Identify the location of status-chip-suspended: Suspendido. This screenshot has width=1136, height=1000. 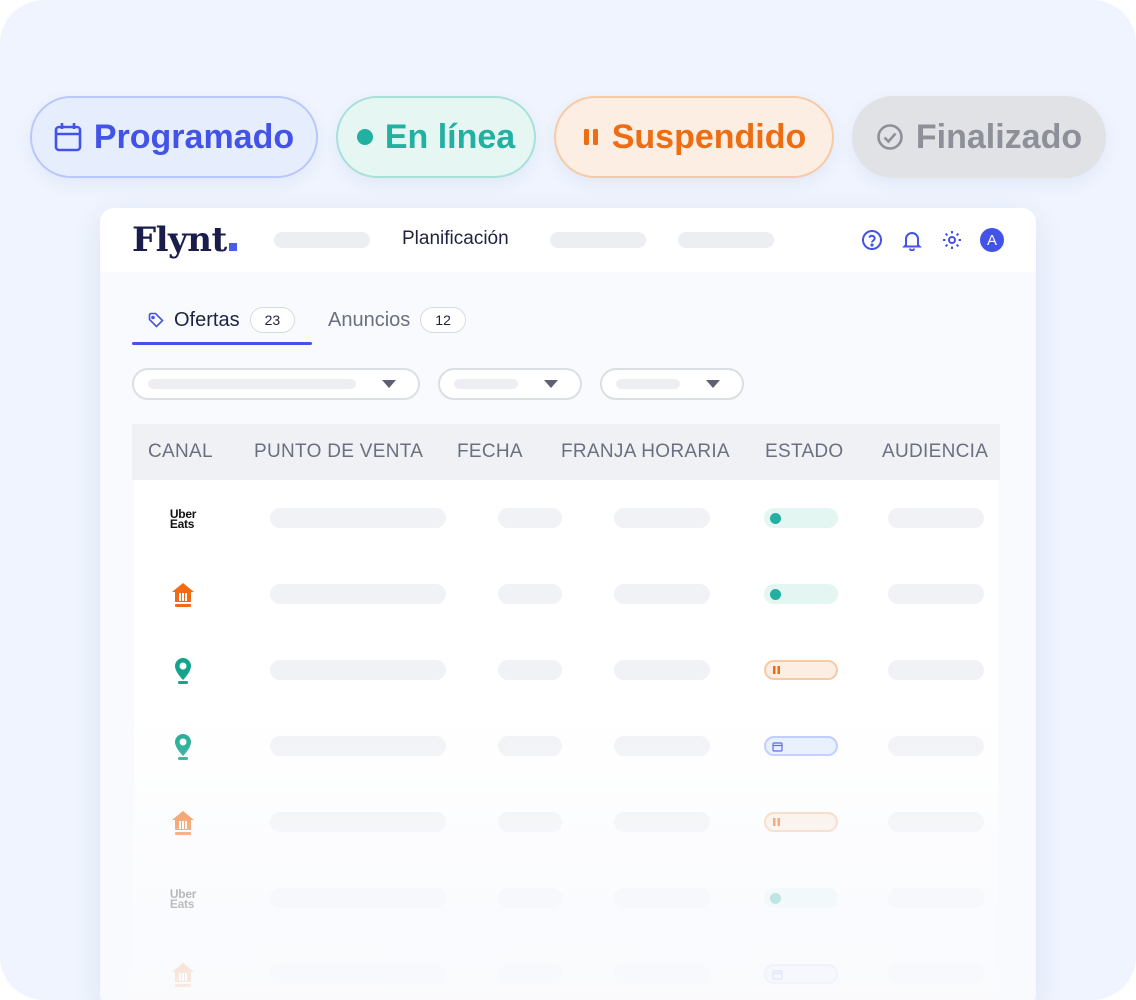
(694, 137).